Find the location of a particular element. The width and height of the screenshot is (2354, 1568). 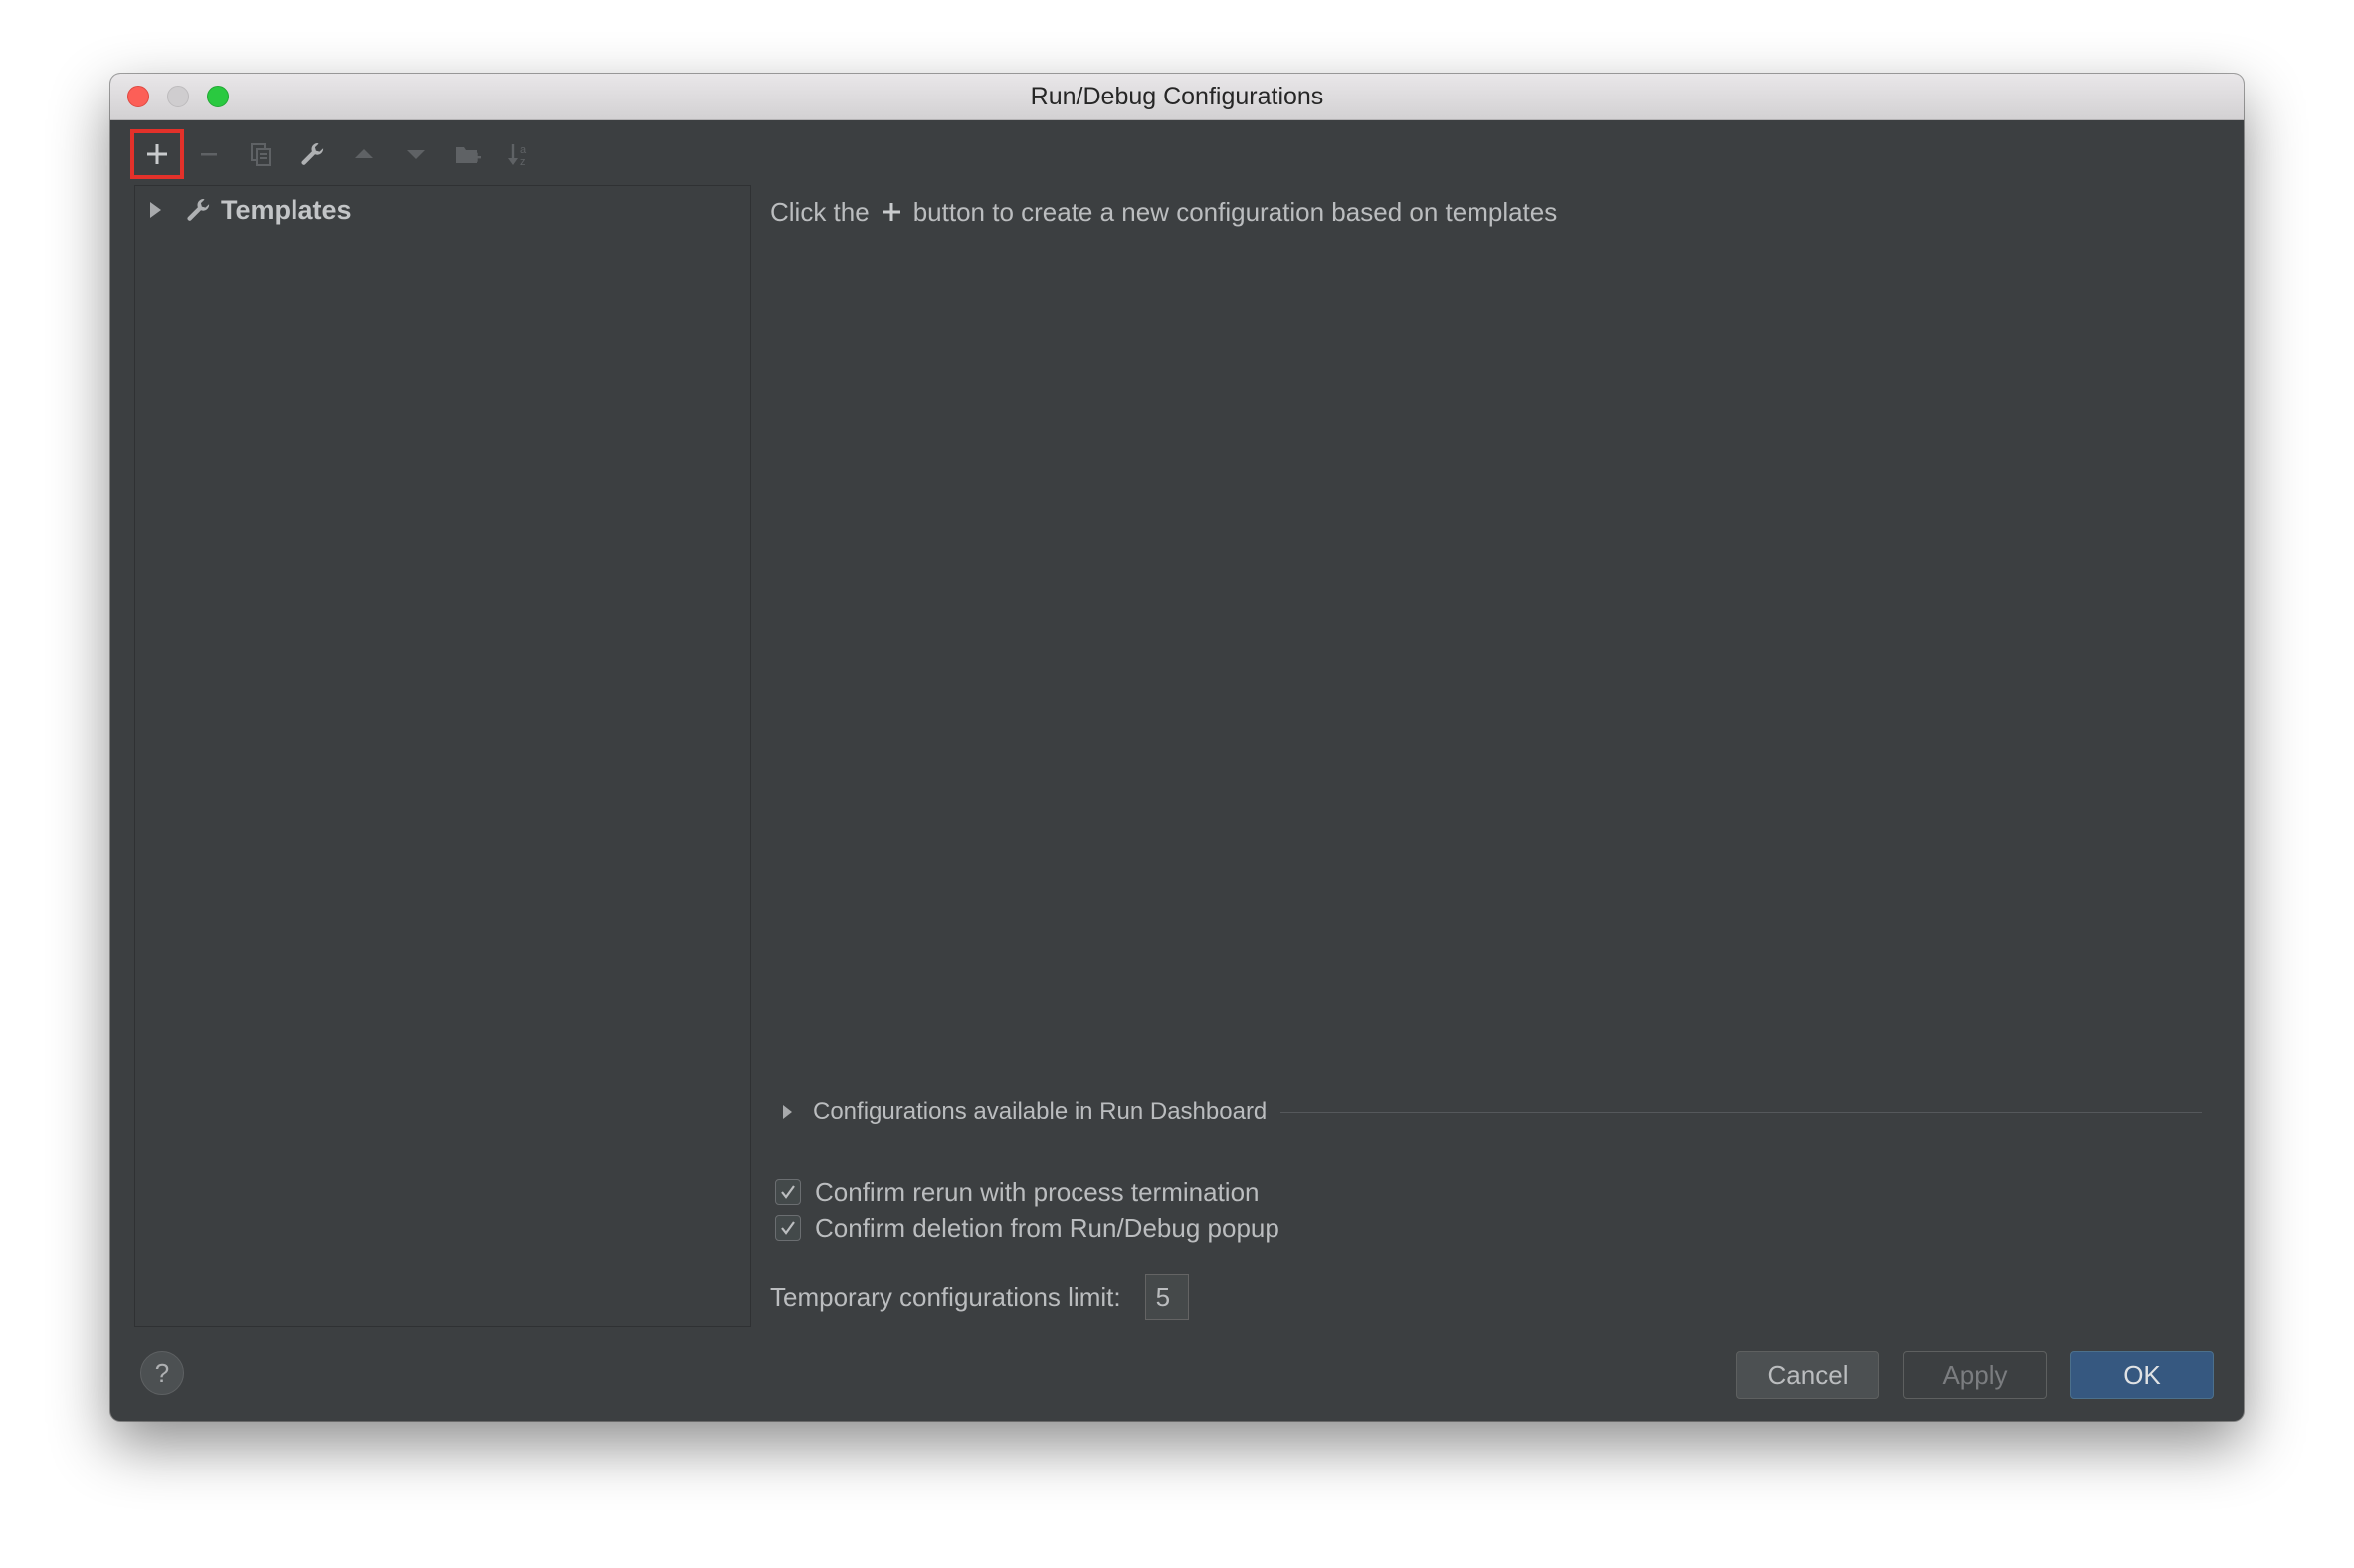

new-folder-button is located at coordinates (467, 154).